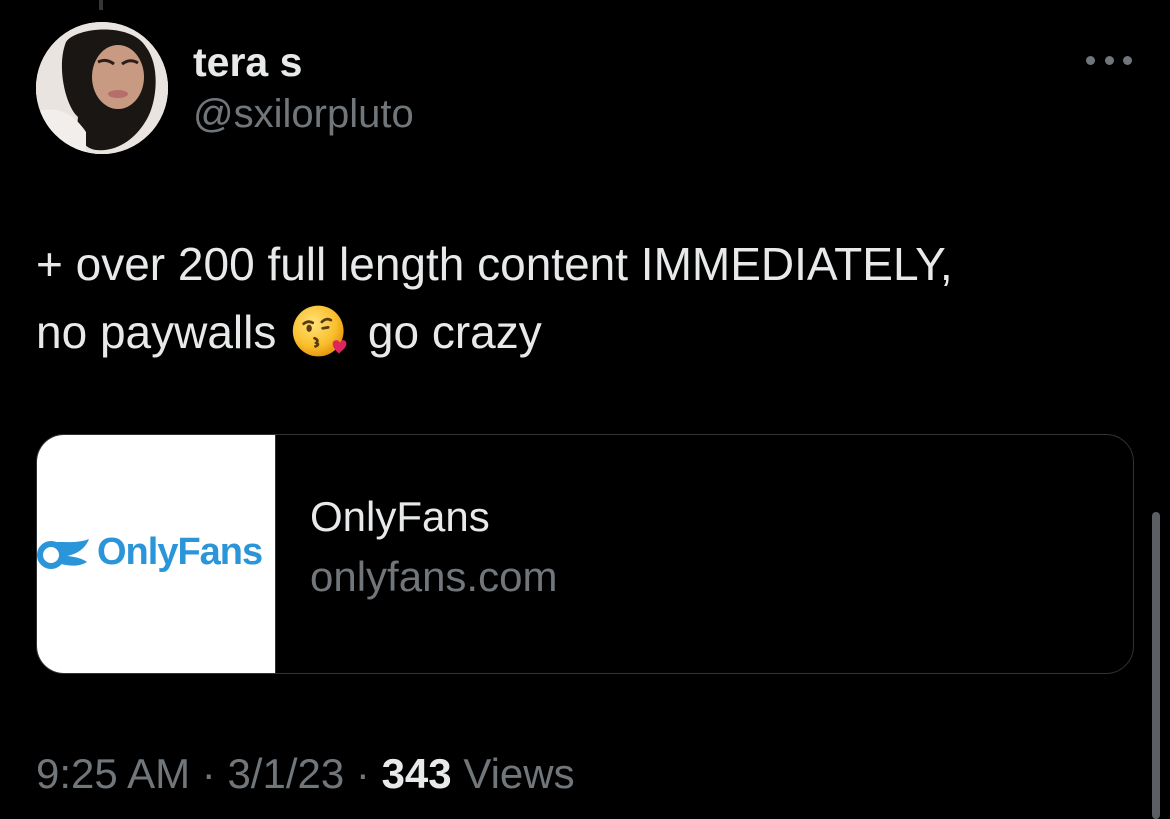 The image size is (1170, 819). I want to click on avatar, so click(102, 88).